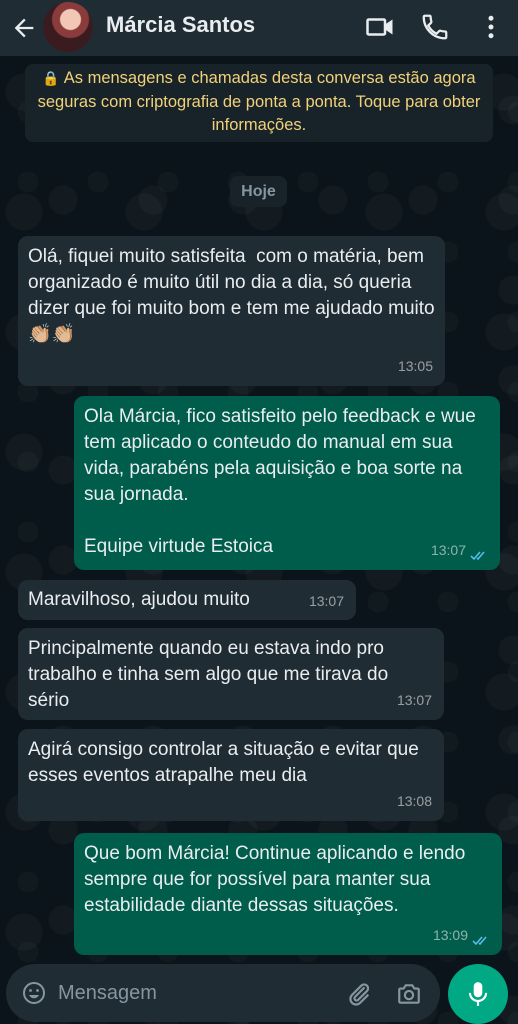 Image resolution: width=518 pixels, height=1024 pixels. Describe the element at coordinates (139, 599) in the screenshot. I see `message-text: Maravilhoso, ajudou muito` at that location.